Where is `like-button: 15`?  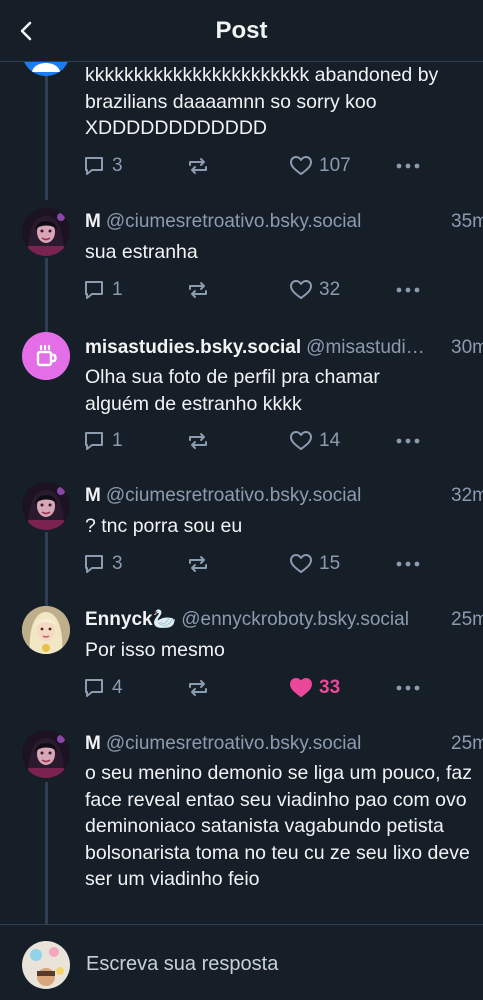
like-button: 15 is located at coordinates (314, 564).